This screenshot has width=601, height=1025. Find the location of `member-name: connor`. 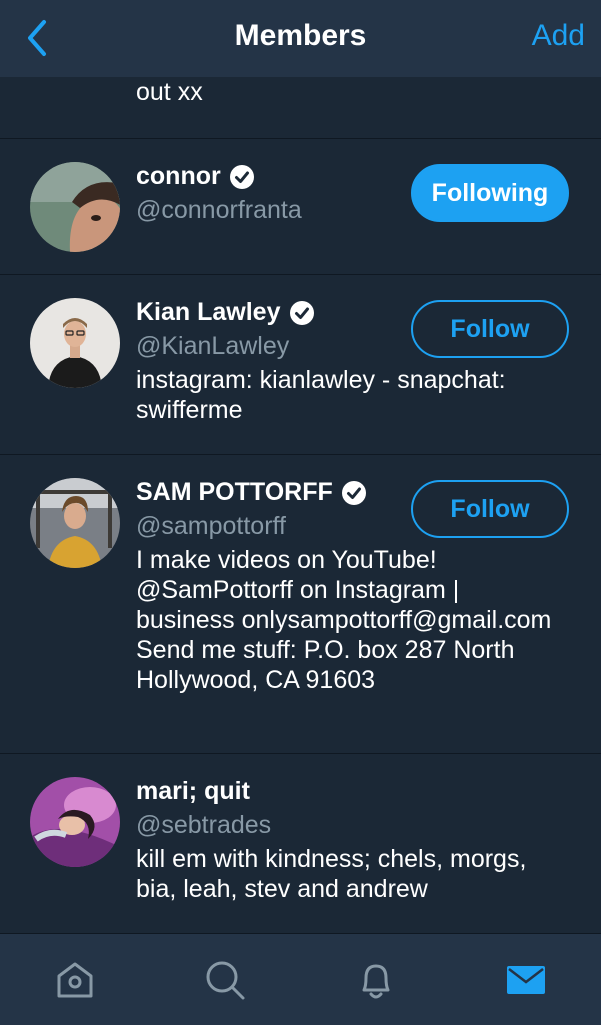

member-name: connor is located at coordinates (178, 176).